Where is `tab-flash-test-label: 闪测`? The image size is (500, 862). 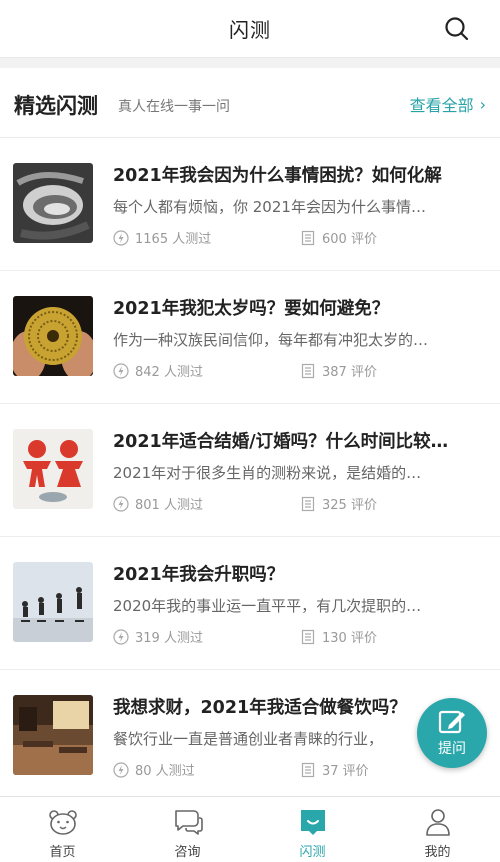 tab-flash-test-label: 闪测 is located at coordinates (312, 852).